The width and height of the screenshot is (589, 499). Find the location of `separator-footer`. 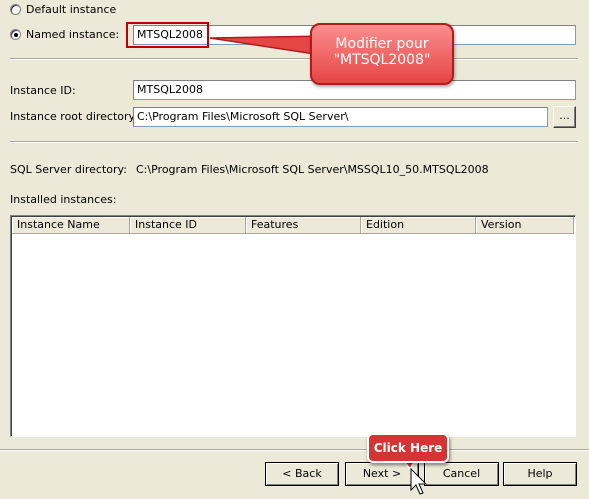

separator-footer is located at coordinates (294, 450).